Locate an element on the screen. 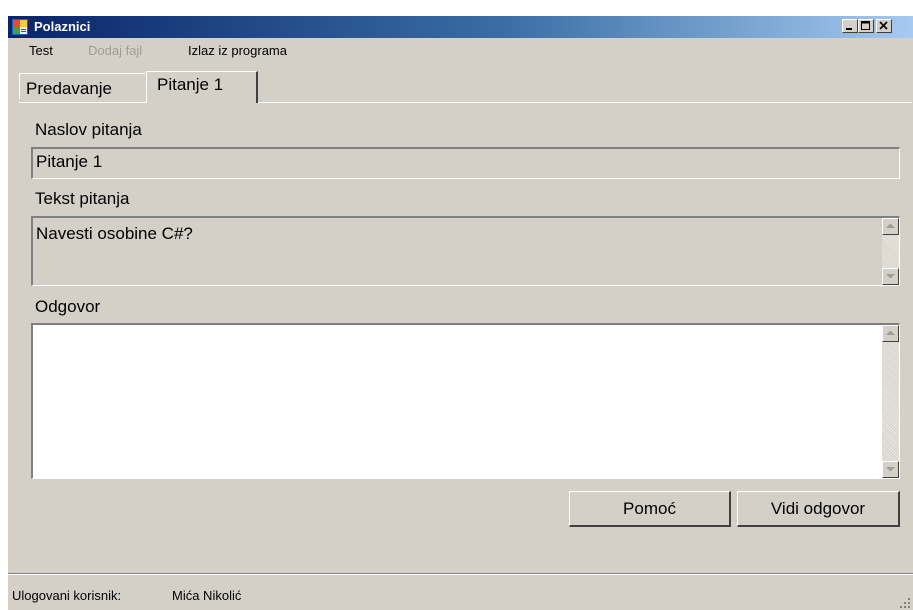 The height and width of the screenshot is (610, 913). show-answer-button: Vidi odgovor is located at coordinates (818, 509).